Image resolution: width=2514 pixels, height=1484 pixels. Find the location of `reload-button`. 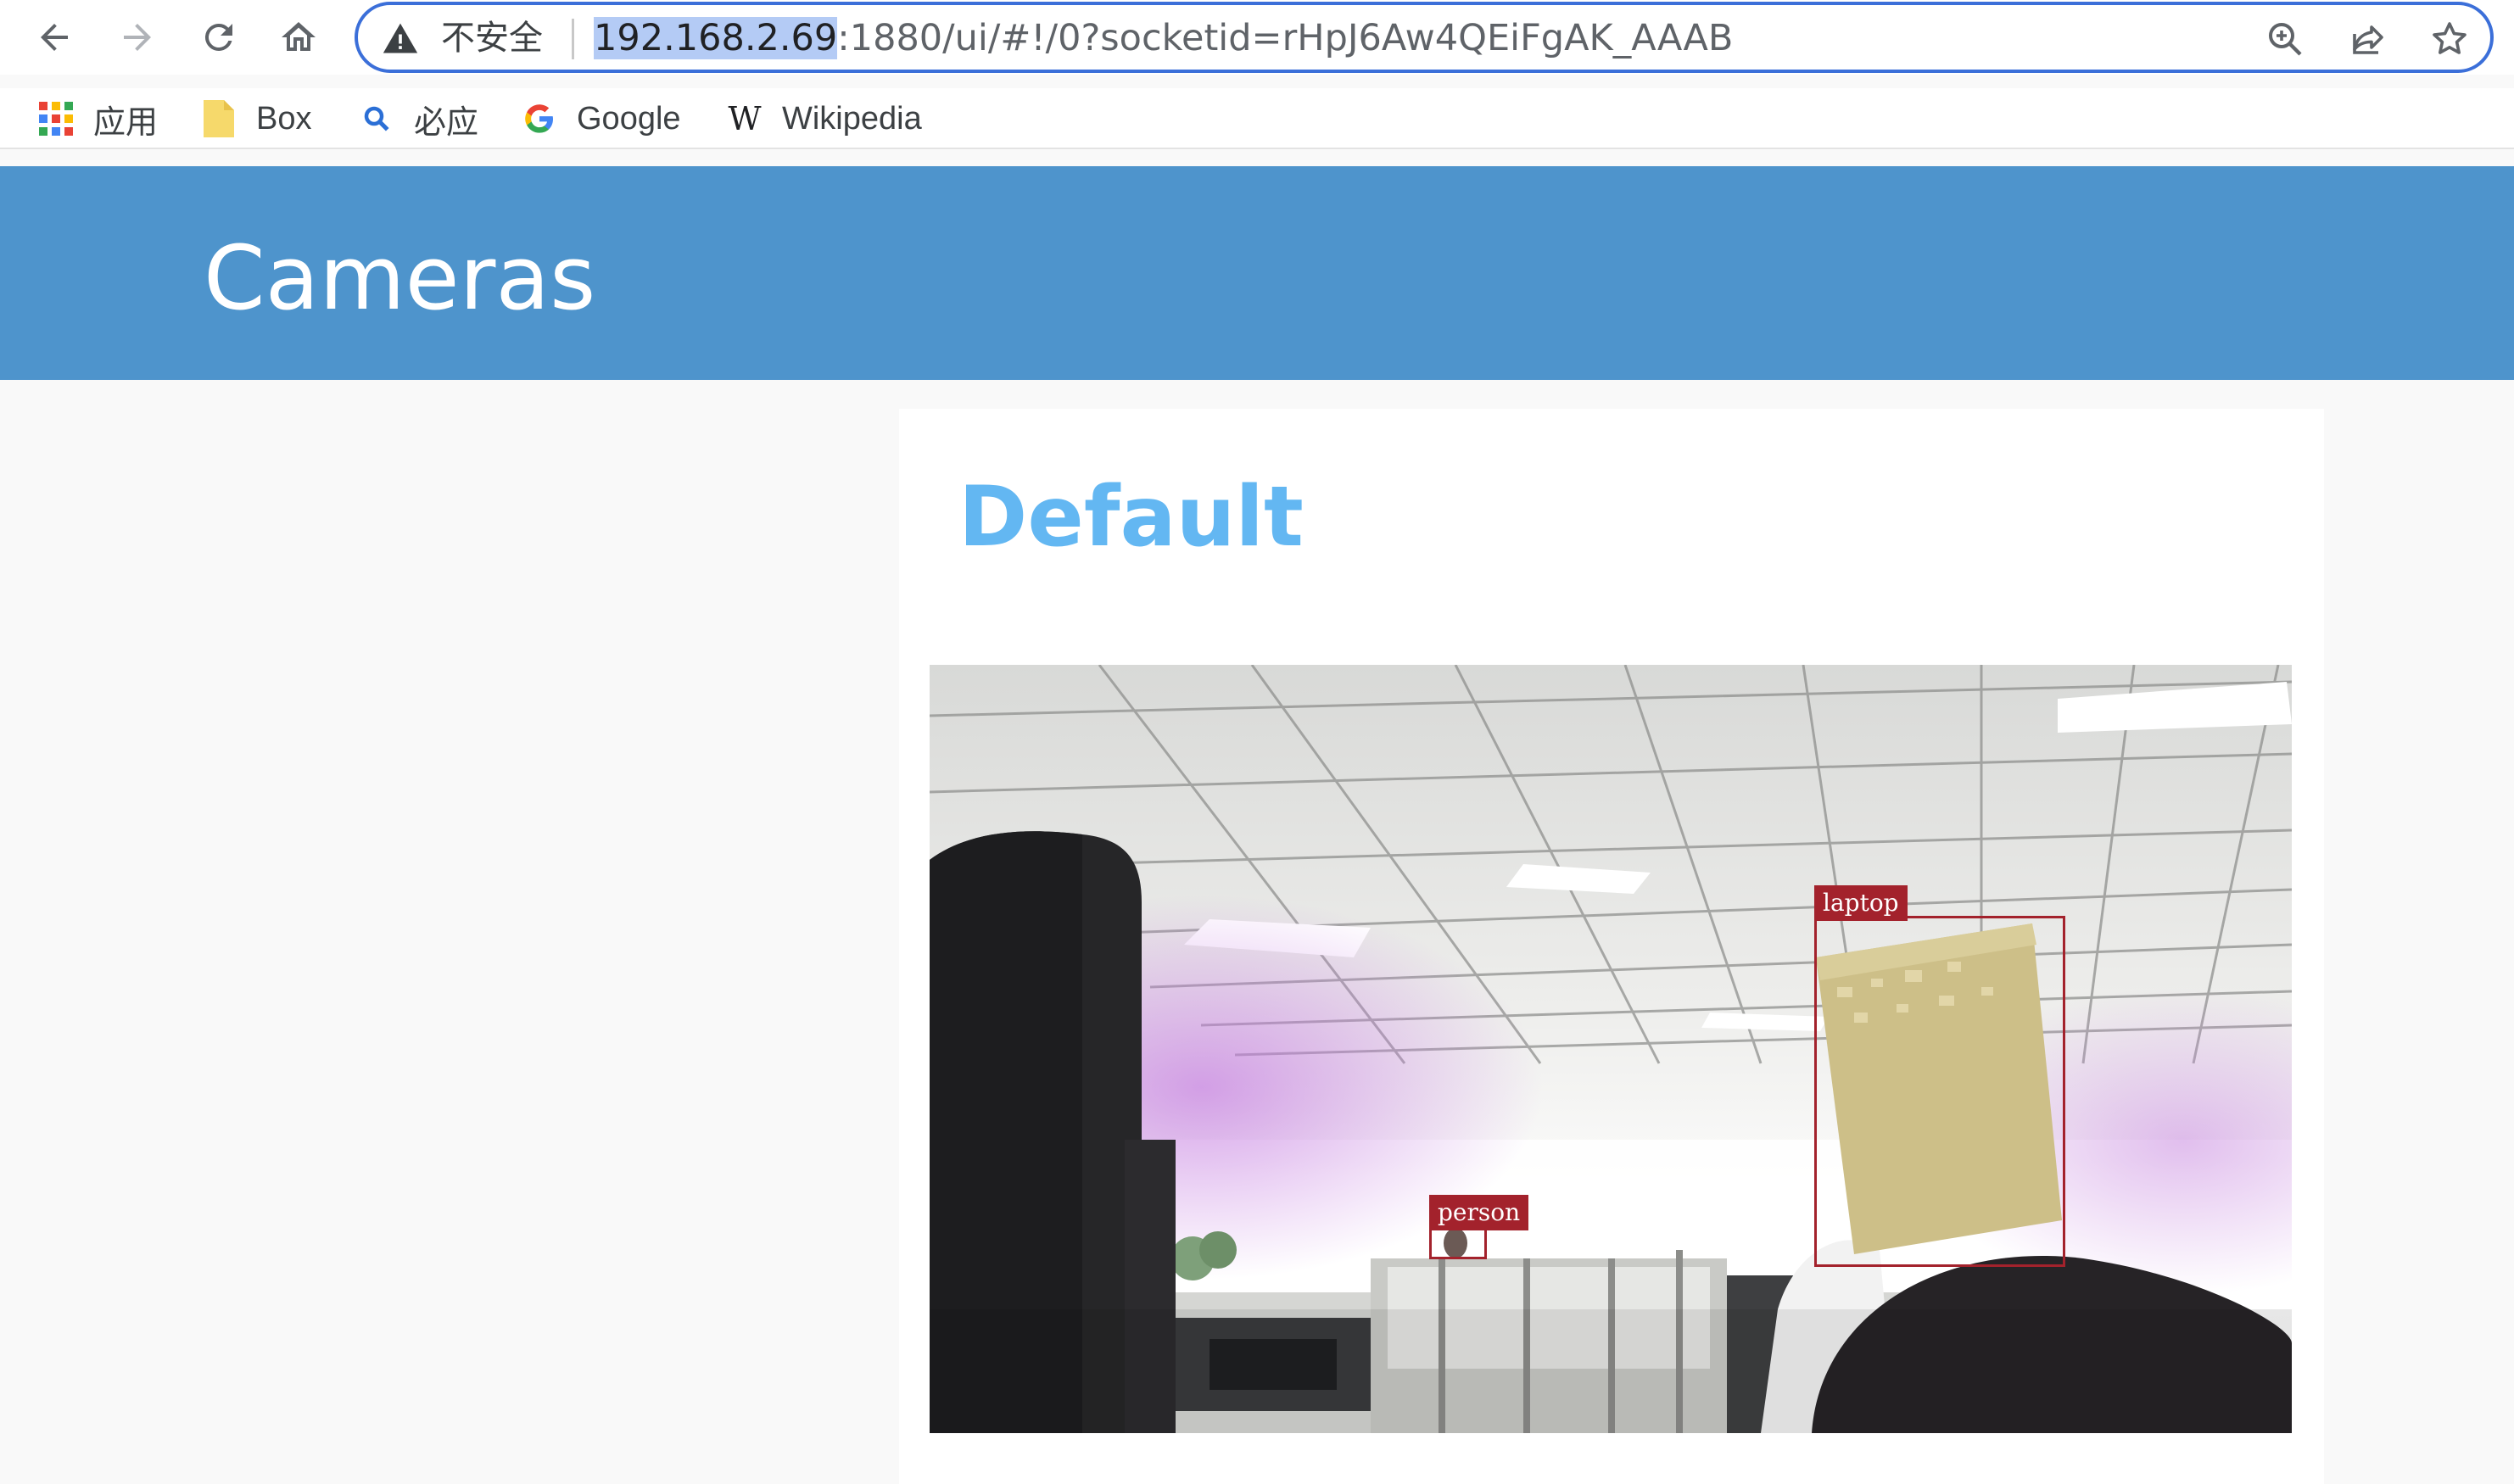

reload-button is located at coordinates (218, 37).